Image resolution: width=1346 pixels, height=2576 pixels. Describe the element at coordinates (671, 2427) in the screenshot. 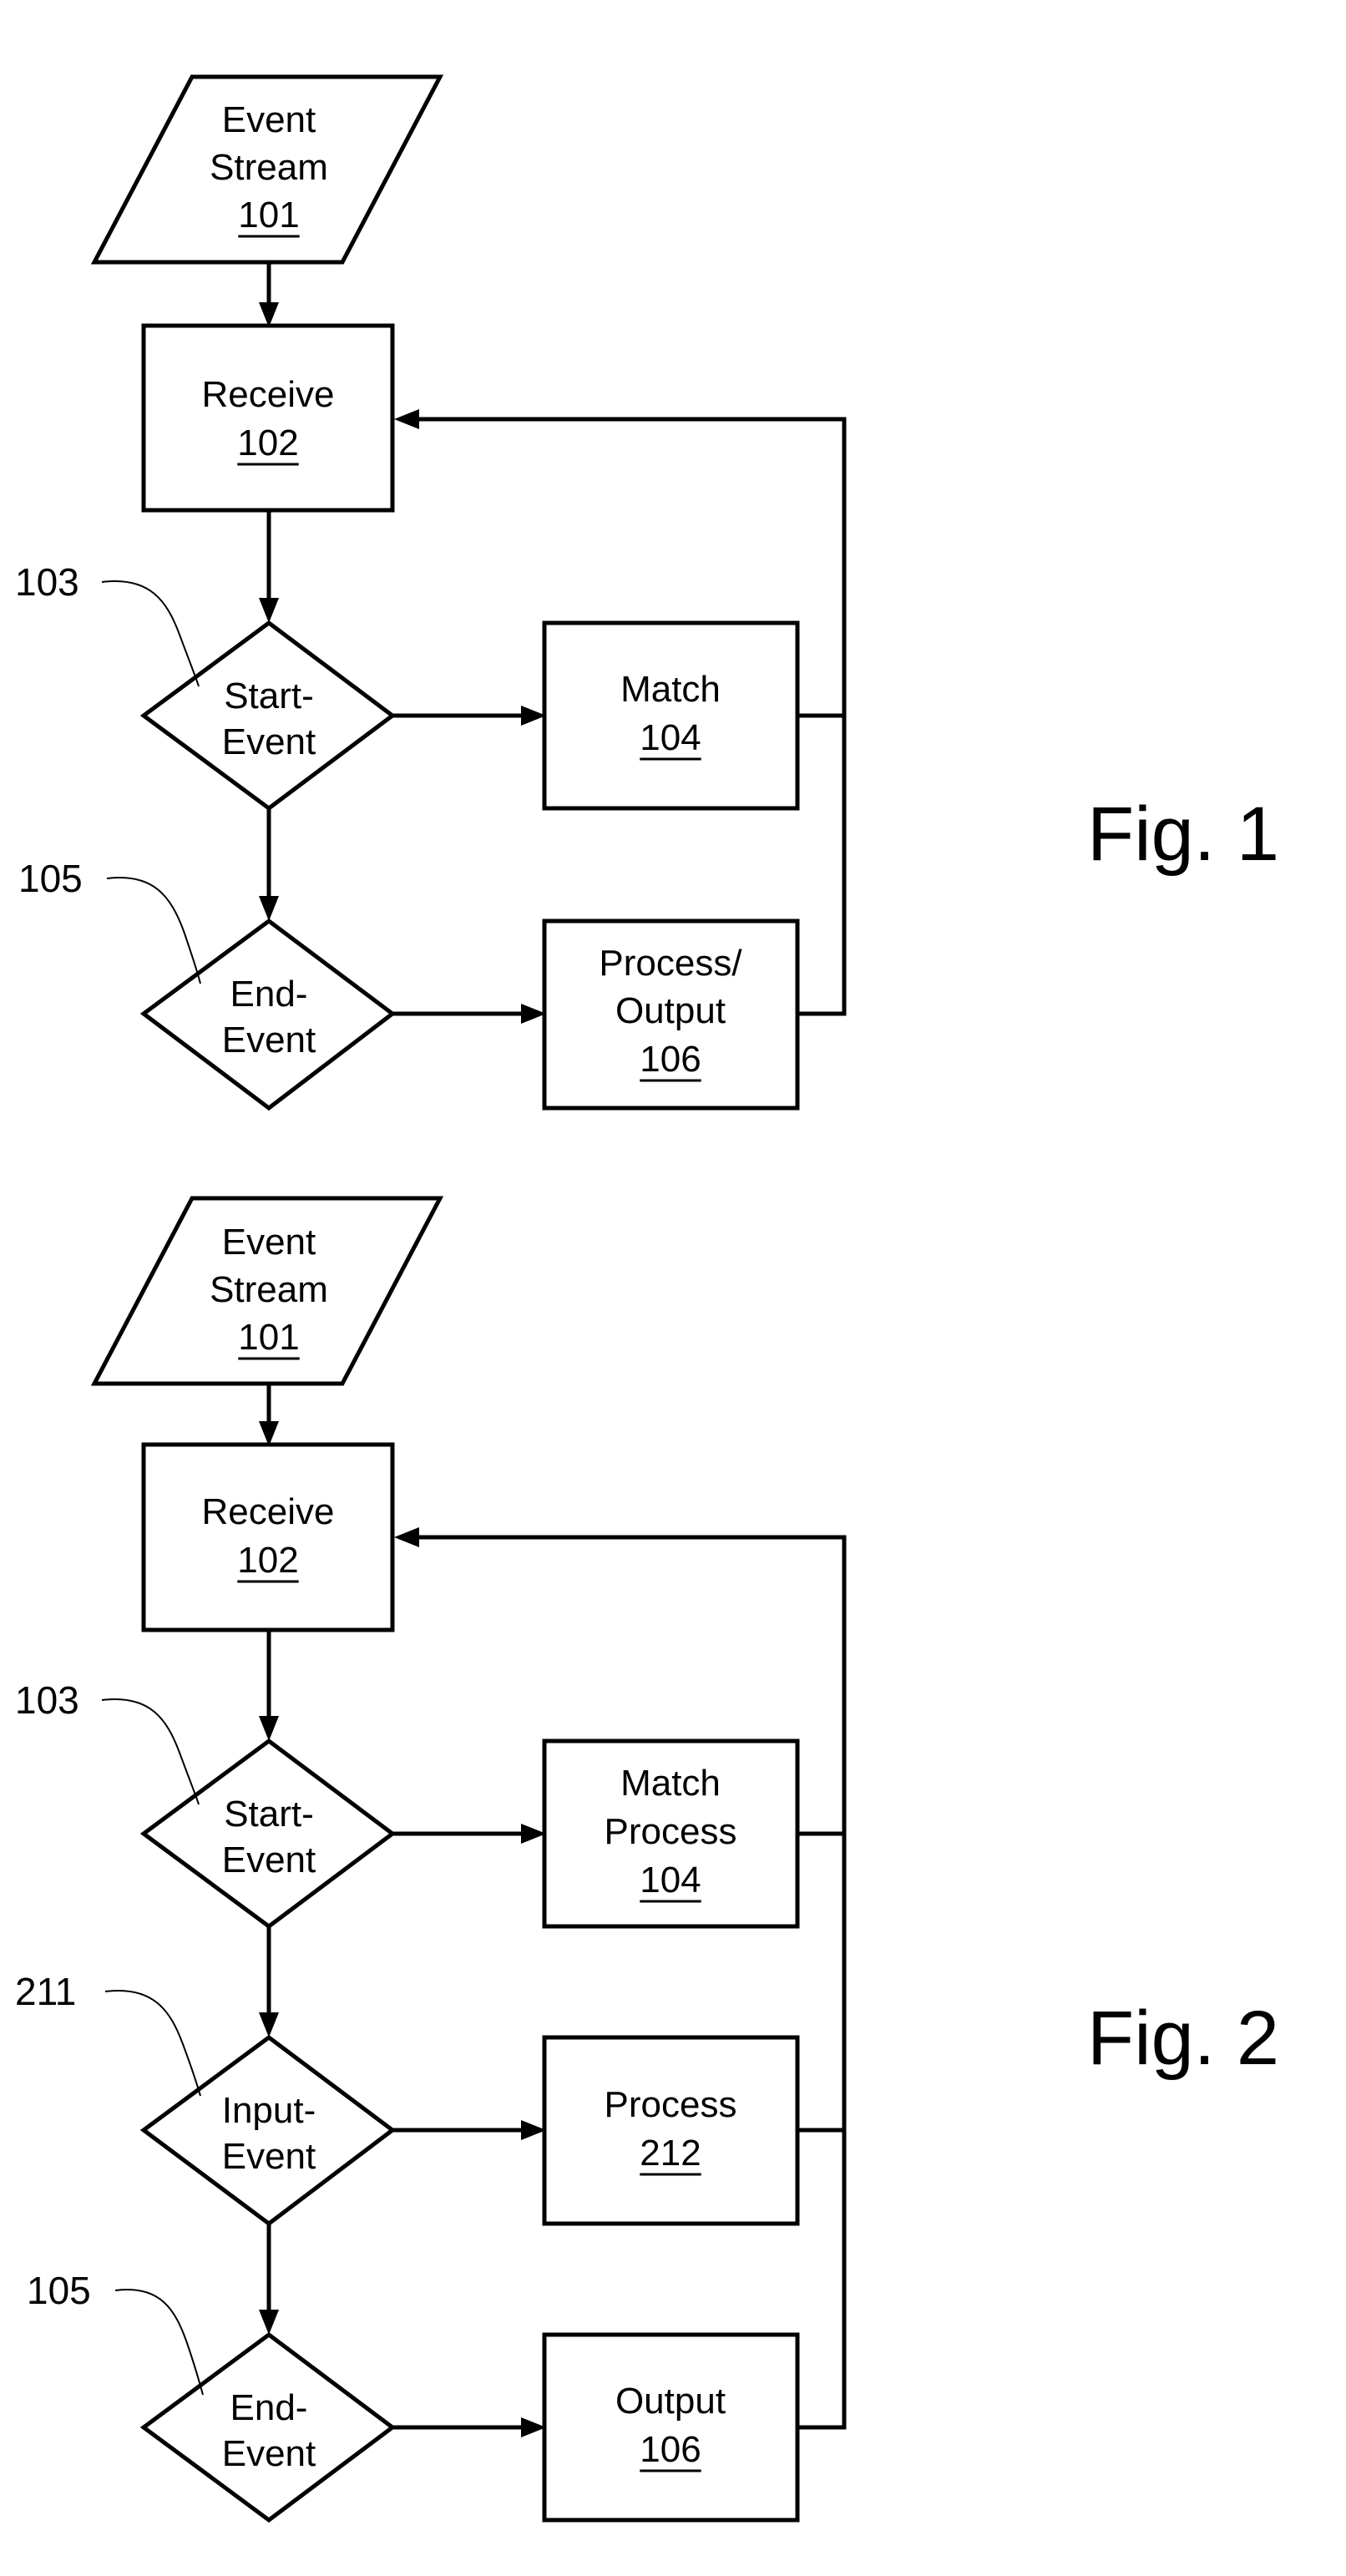

I see `fig2-output-box` at that location.